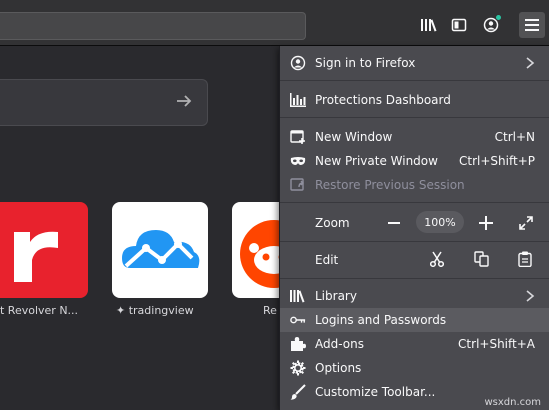  Describe the element at coordinates (155, 310) in the screenshot. I see `tile-label-tradingview: ✦ tradingview` at that location.